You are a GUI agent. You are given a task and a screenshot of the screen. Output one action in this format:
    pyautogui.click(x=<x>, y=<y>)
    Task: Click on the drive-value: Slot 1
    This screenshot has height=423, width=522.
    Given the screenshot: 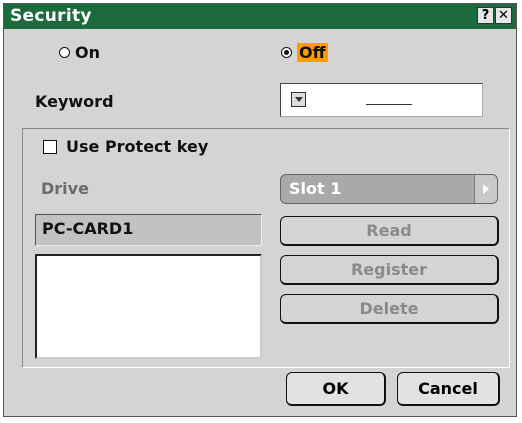 What is the action you would take?
    pyautogui.click(x=315, y=188)
    